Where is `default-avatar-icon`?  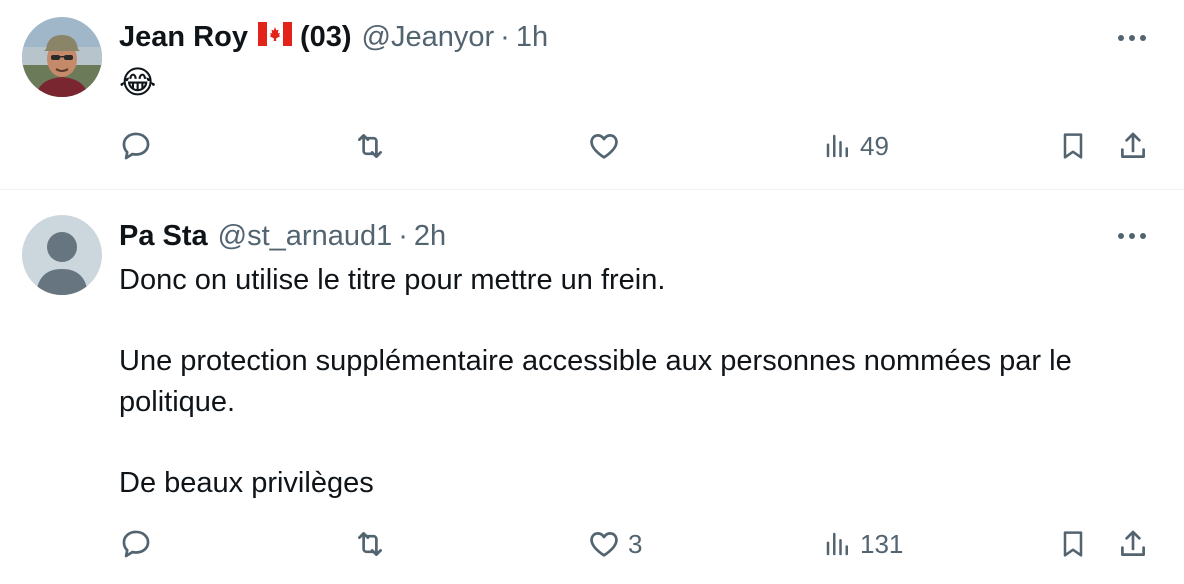
default-avatar-icon is located at coordinates (62, 255).